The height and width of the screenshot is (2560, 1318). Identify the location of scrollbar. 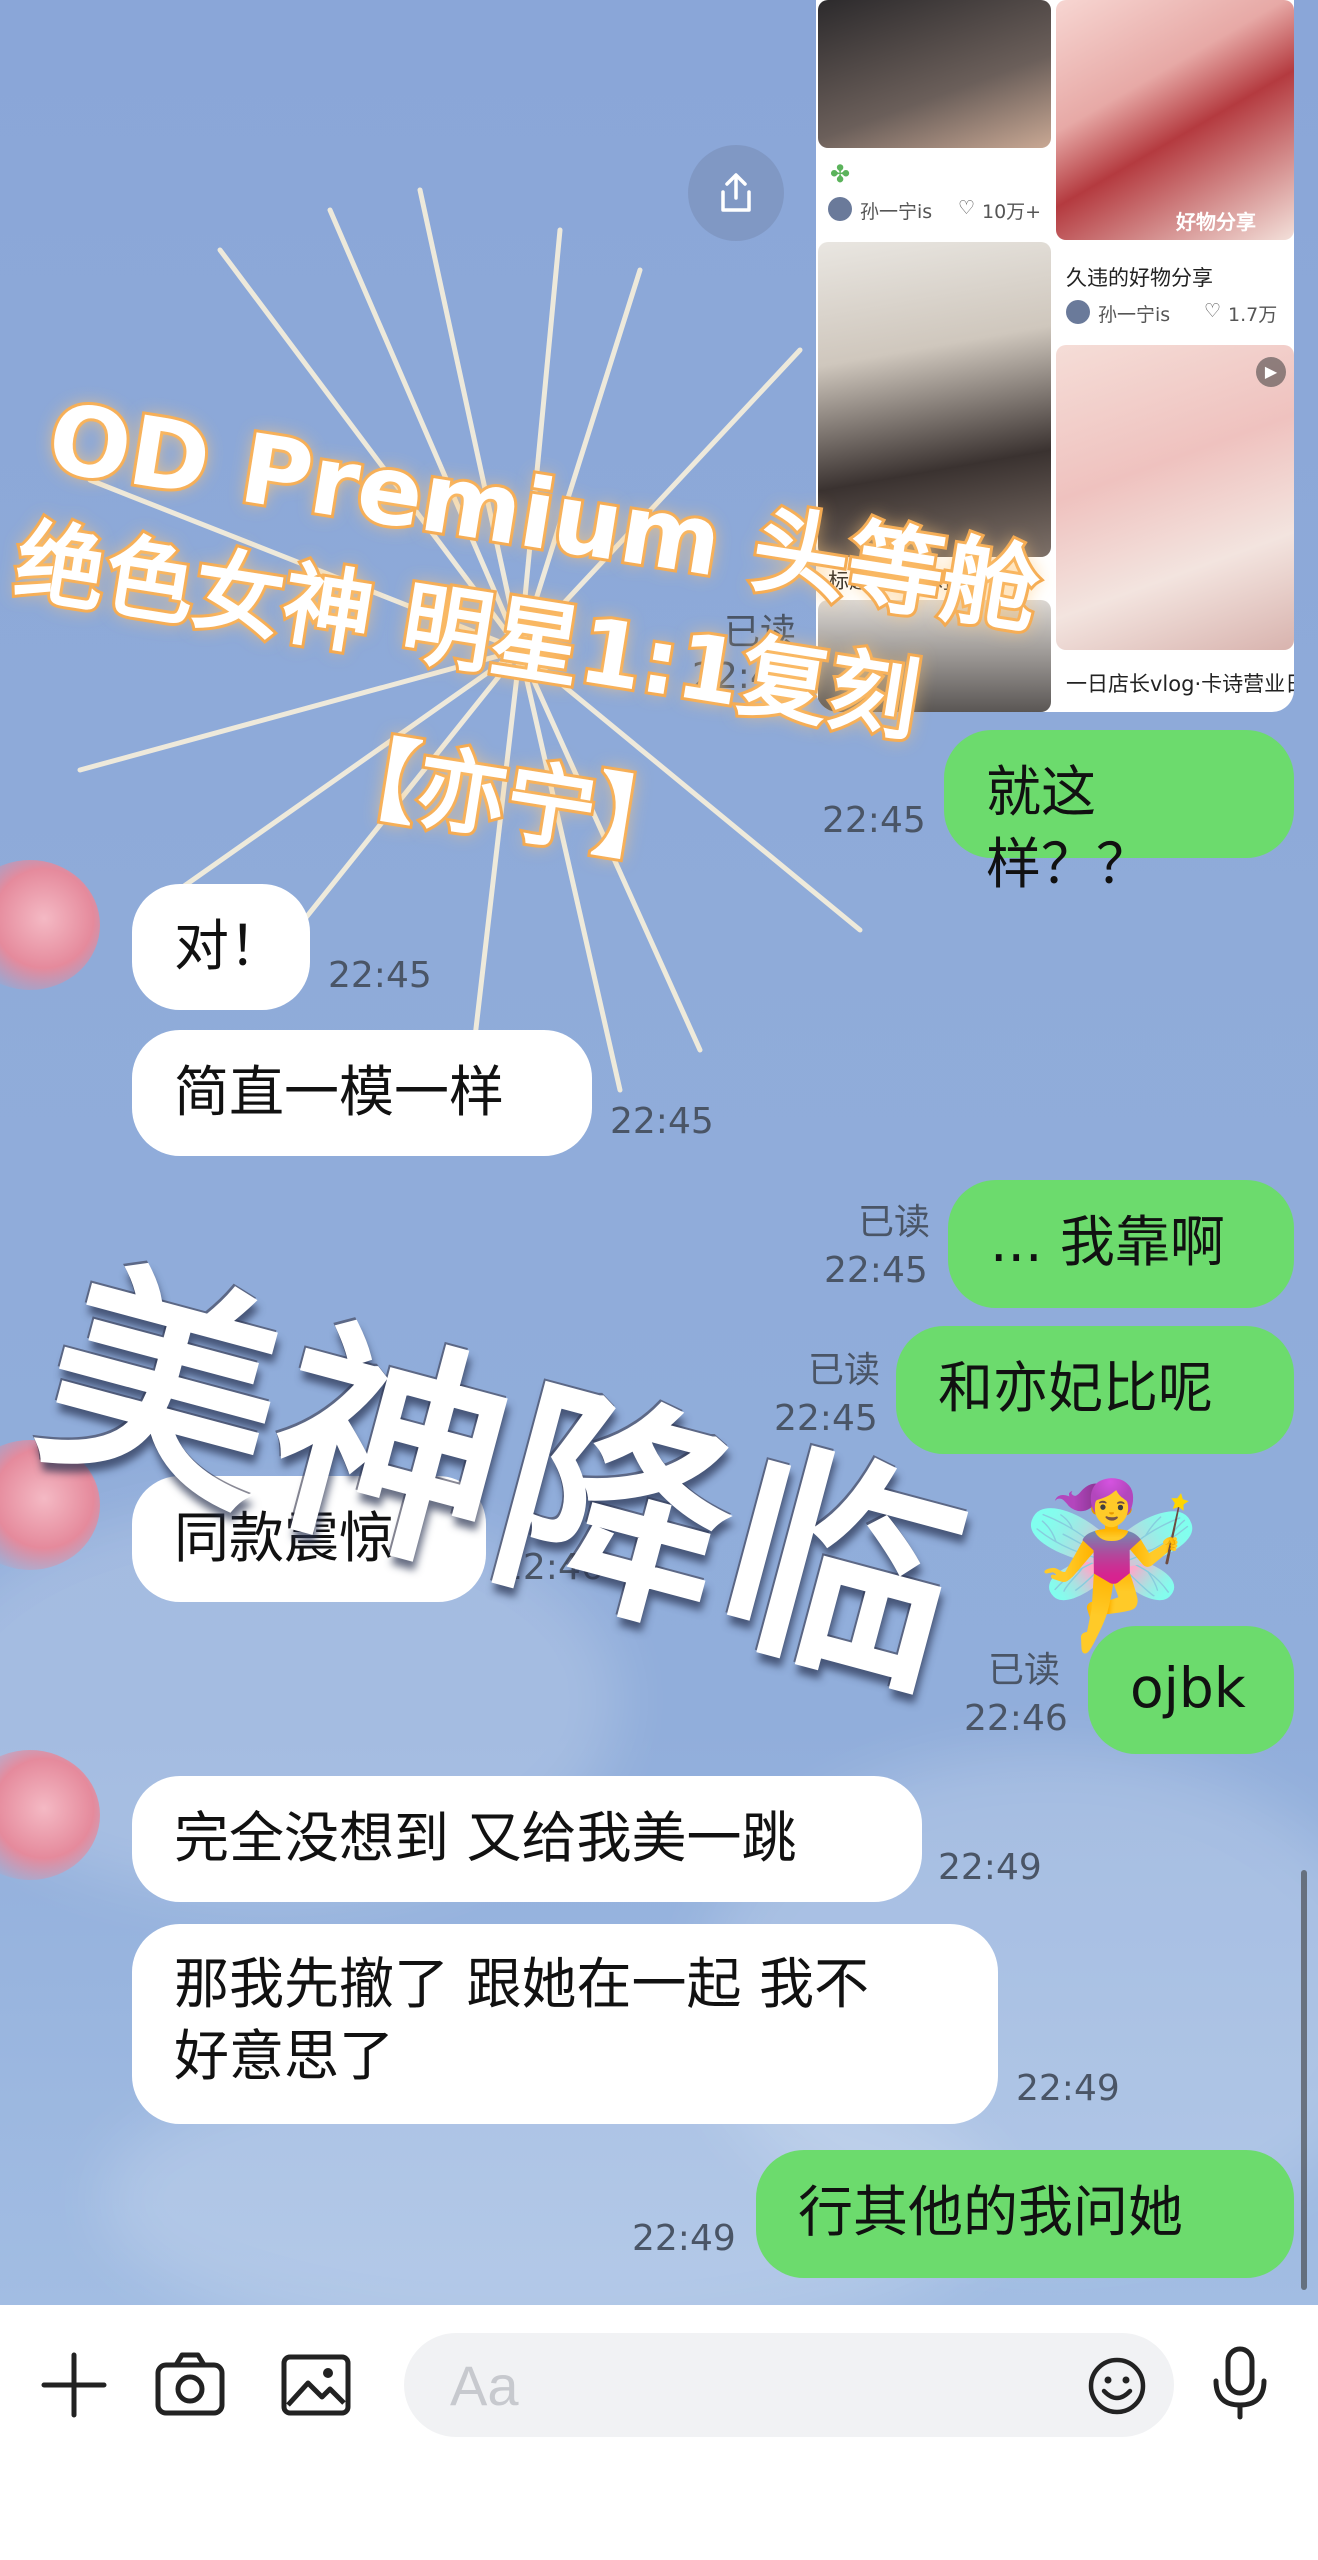
(1304, 2080).